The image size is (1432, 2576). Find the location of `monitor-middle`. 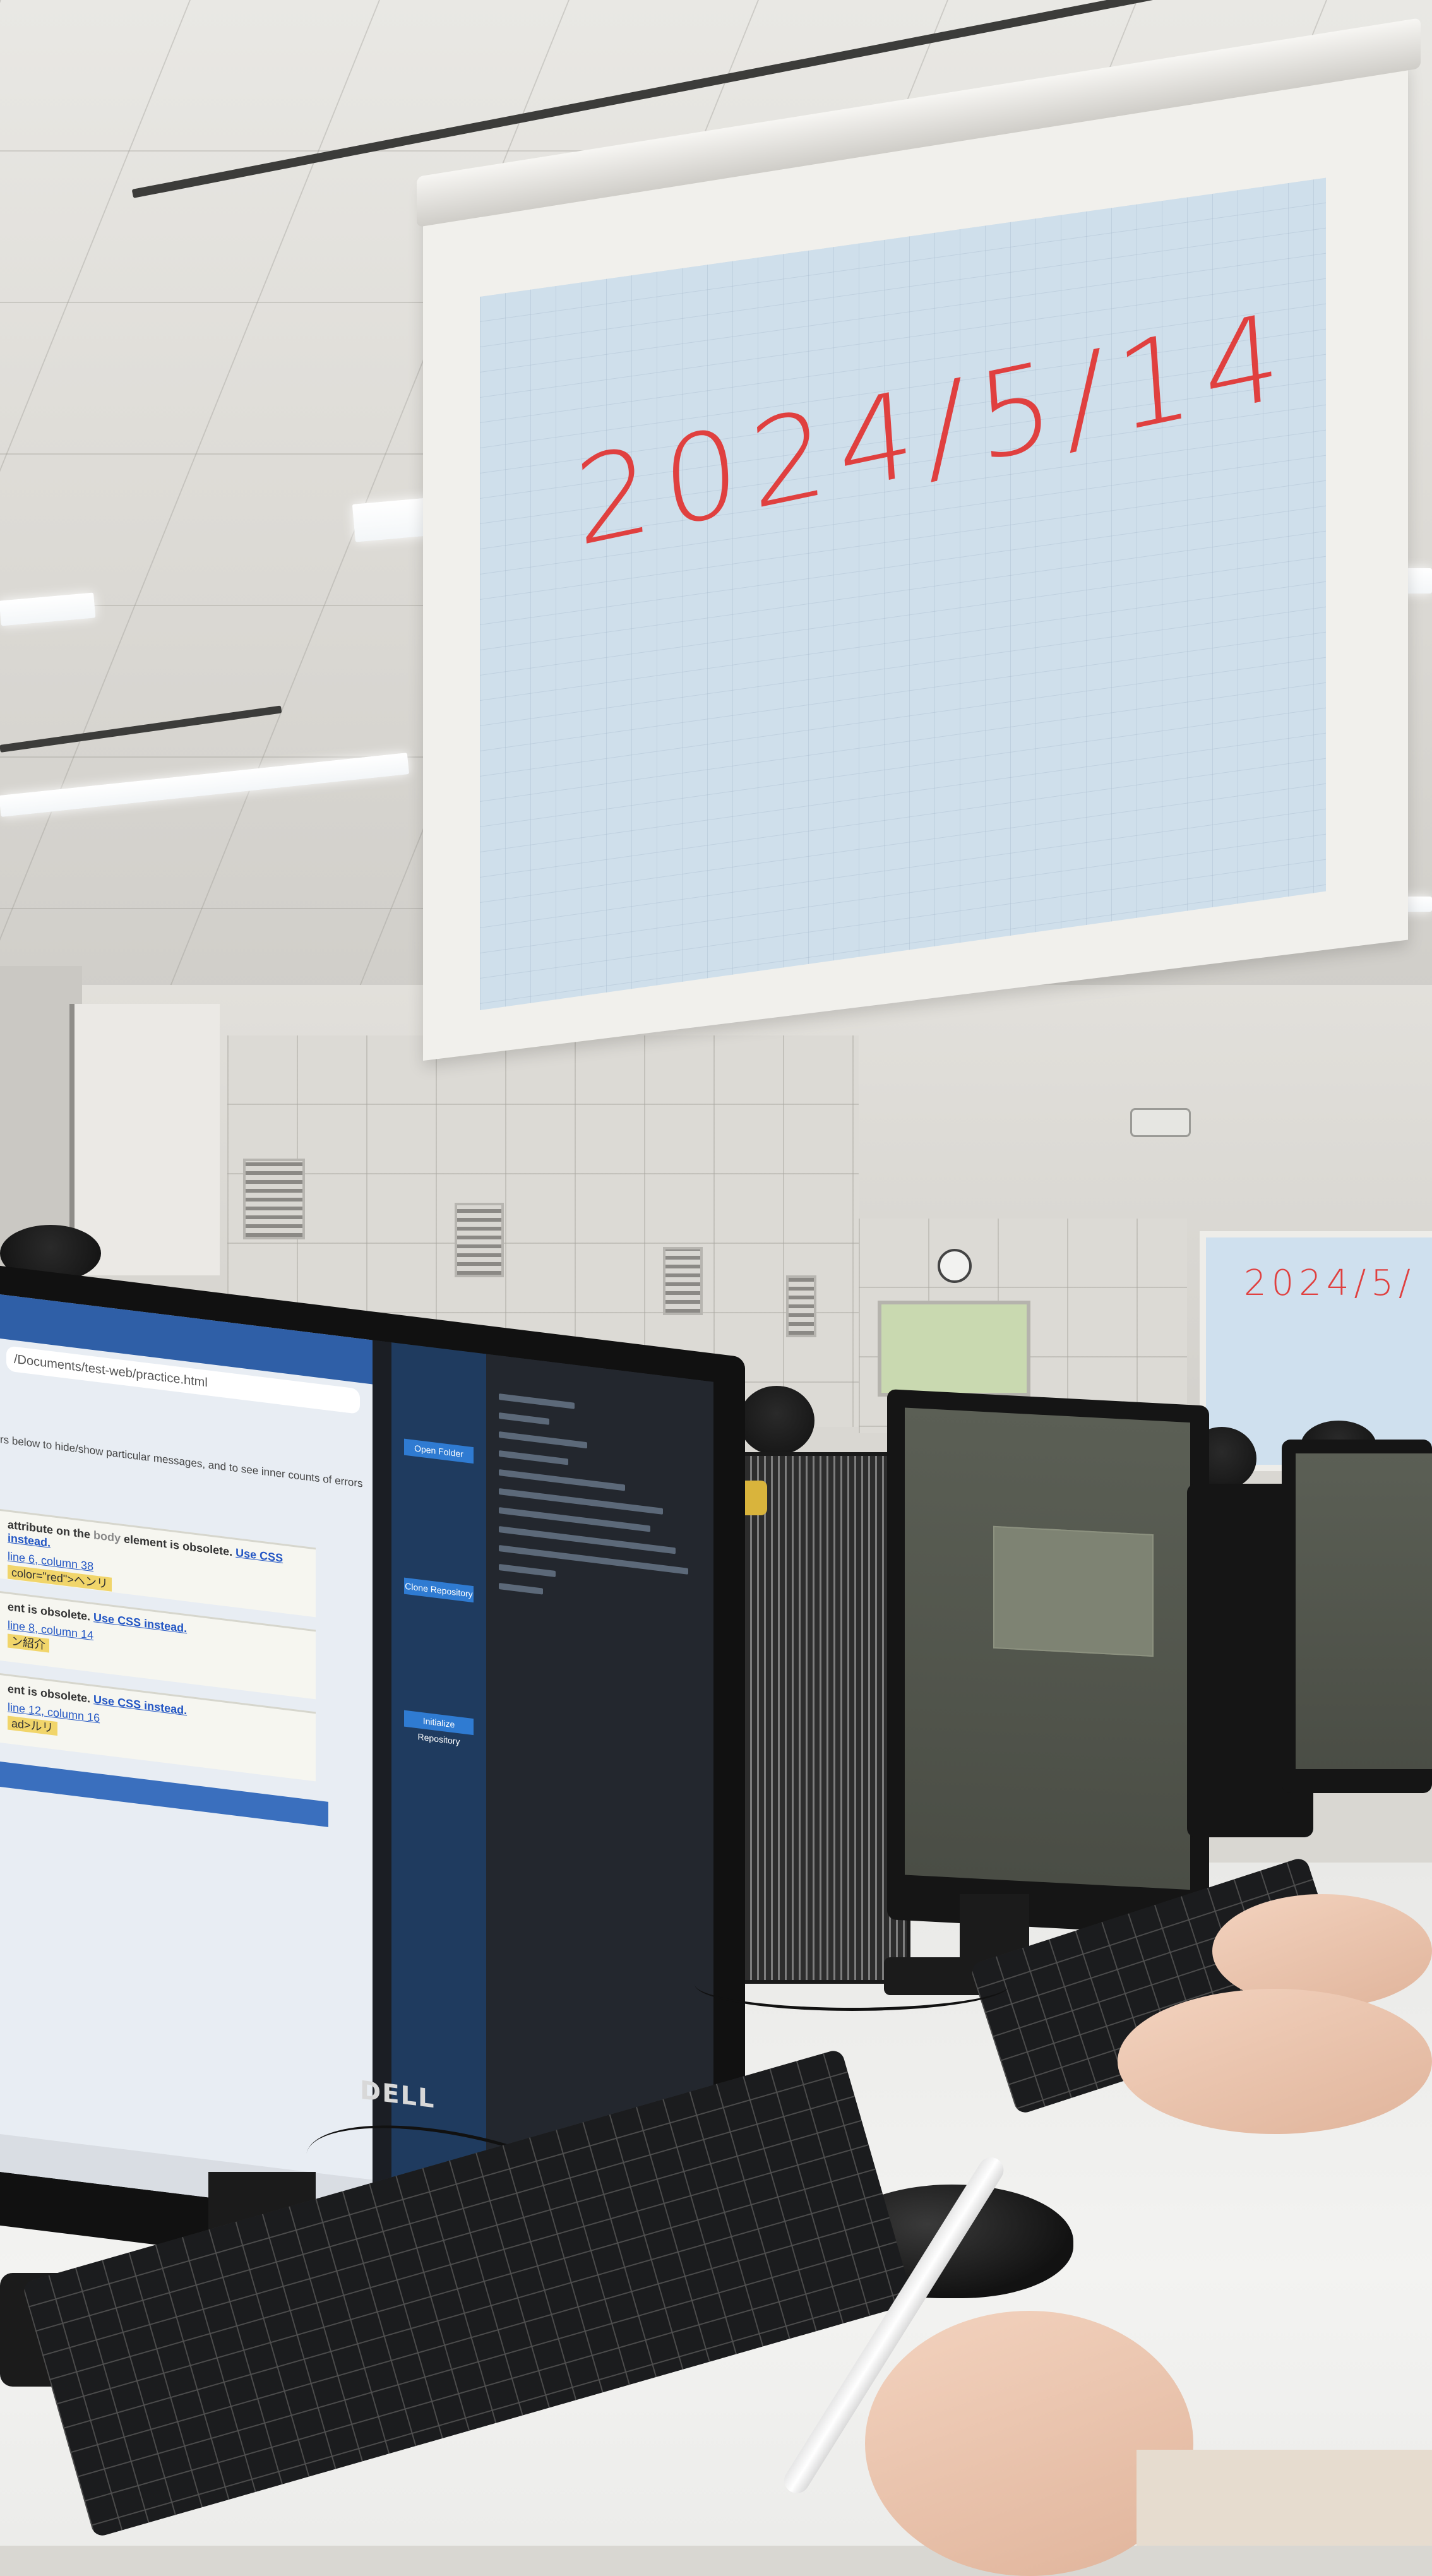

monitor-middle is located at coordinates (1048, 1662).